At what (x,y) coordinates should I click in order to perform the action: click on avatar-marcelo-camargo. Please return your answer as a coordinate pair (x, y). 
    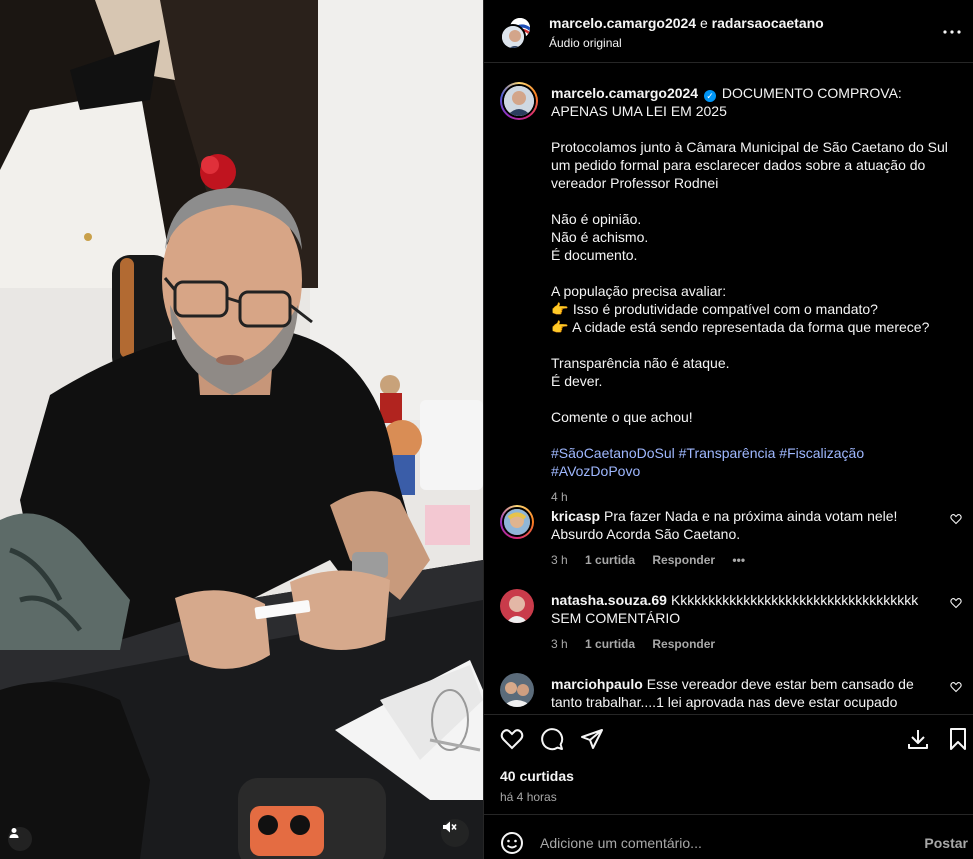
    Looking at the image, I should click on (513, 37).